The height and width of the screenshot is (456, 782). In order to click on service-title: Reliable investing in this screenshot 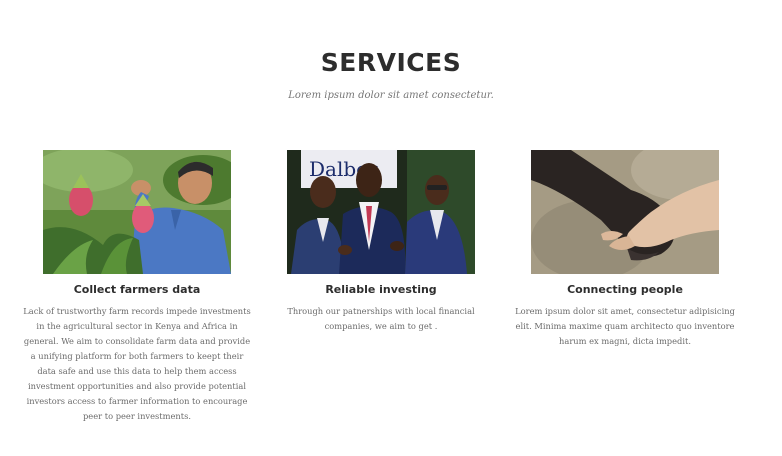, I will do `click(381, 289)`.